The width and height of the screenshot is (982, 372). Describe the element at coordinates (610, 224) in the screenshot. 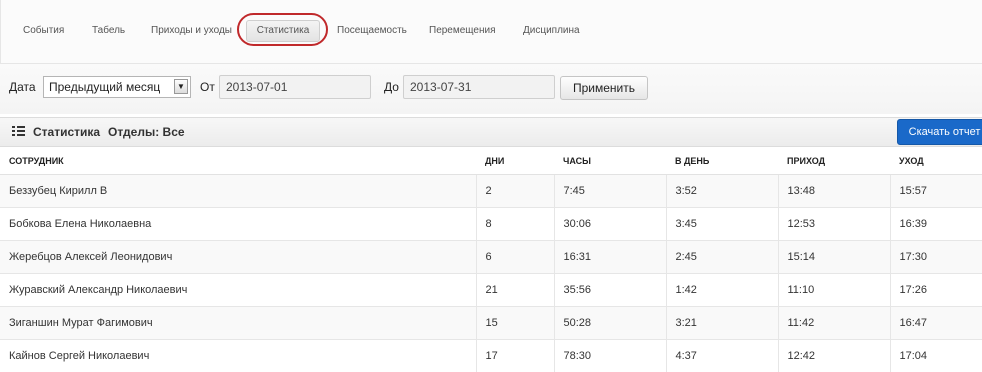

I see `hours-cell: 30:06` at that location.